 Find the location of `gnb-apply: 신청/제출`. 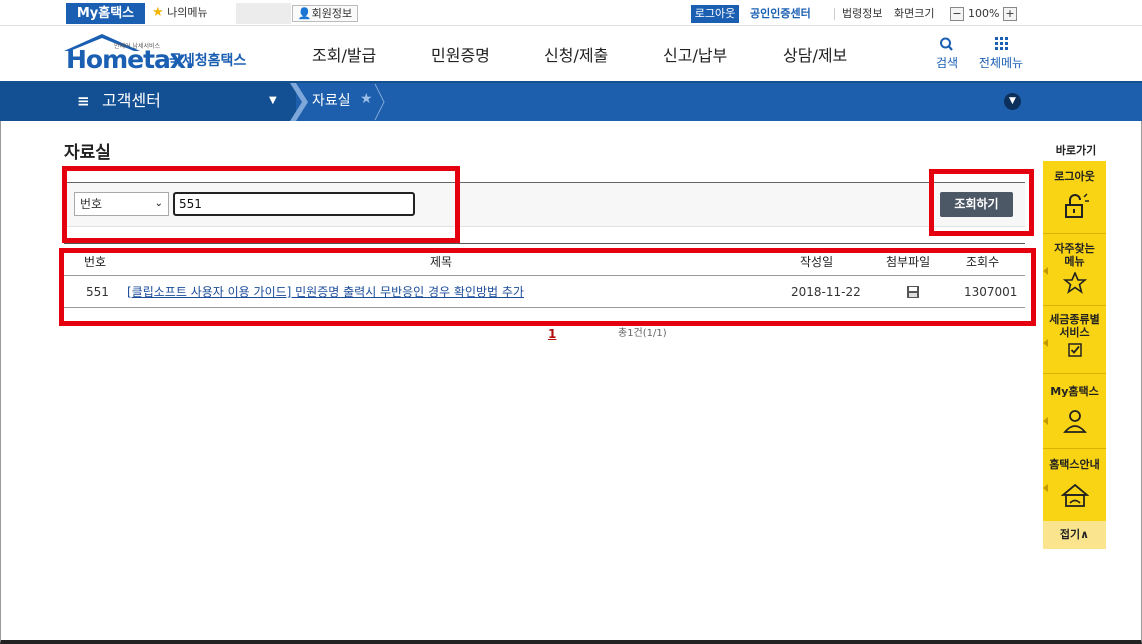

gnb-apply: 신청/제출 is located at coordinates (576, 56).